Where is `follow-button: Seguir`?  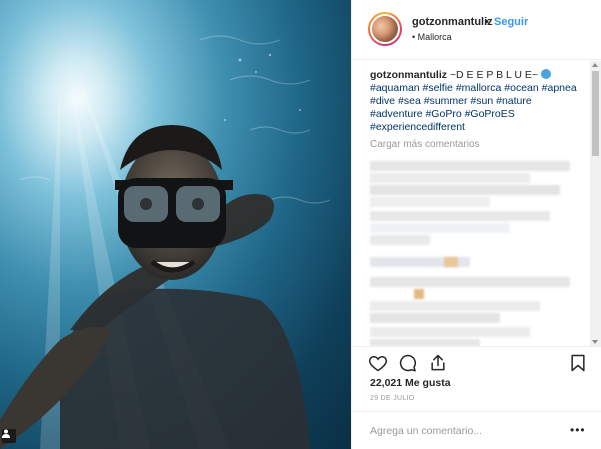 follow-button: Seguir is located at coordinates (511, 22).